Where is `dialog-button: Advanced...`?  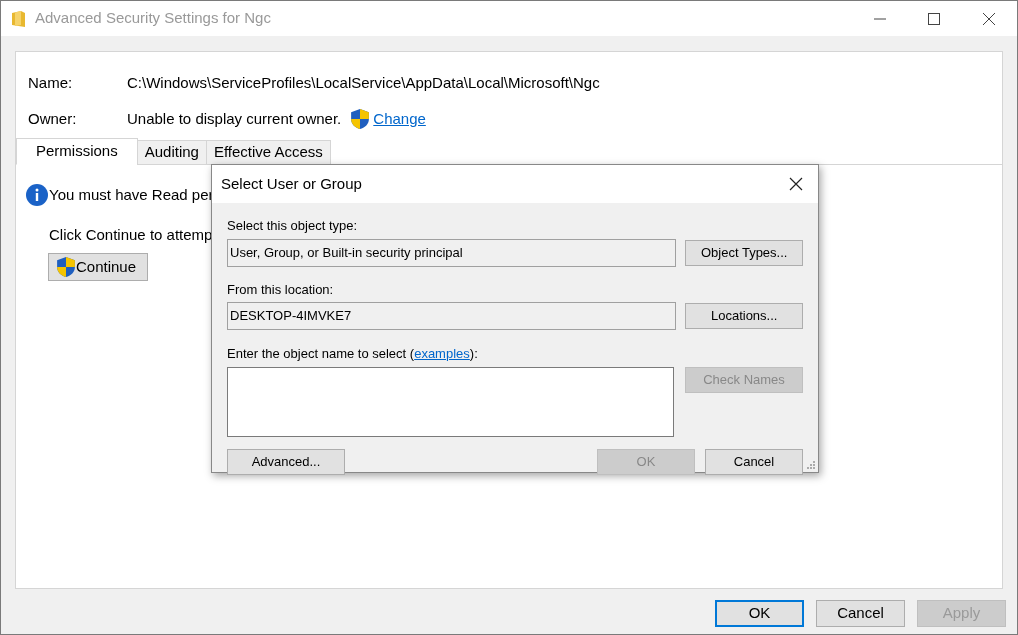 dialog-button: Advanced... is located at coordinates (286, 461).